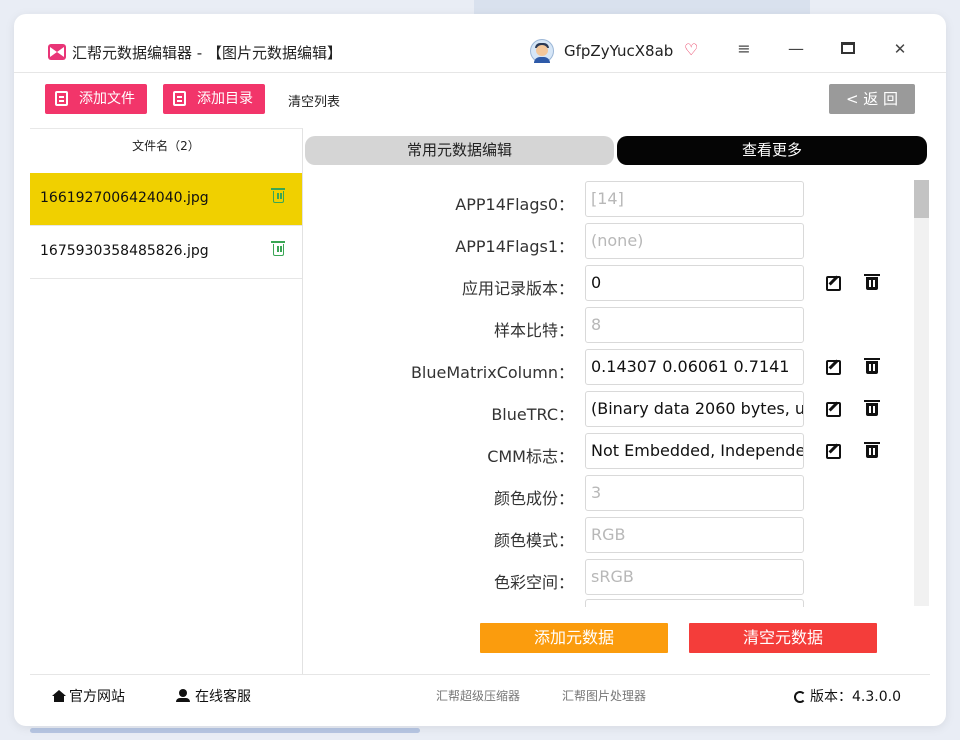  I want to click on metadata-scrollbar, so click(921, 393).